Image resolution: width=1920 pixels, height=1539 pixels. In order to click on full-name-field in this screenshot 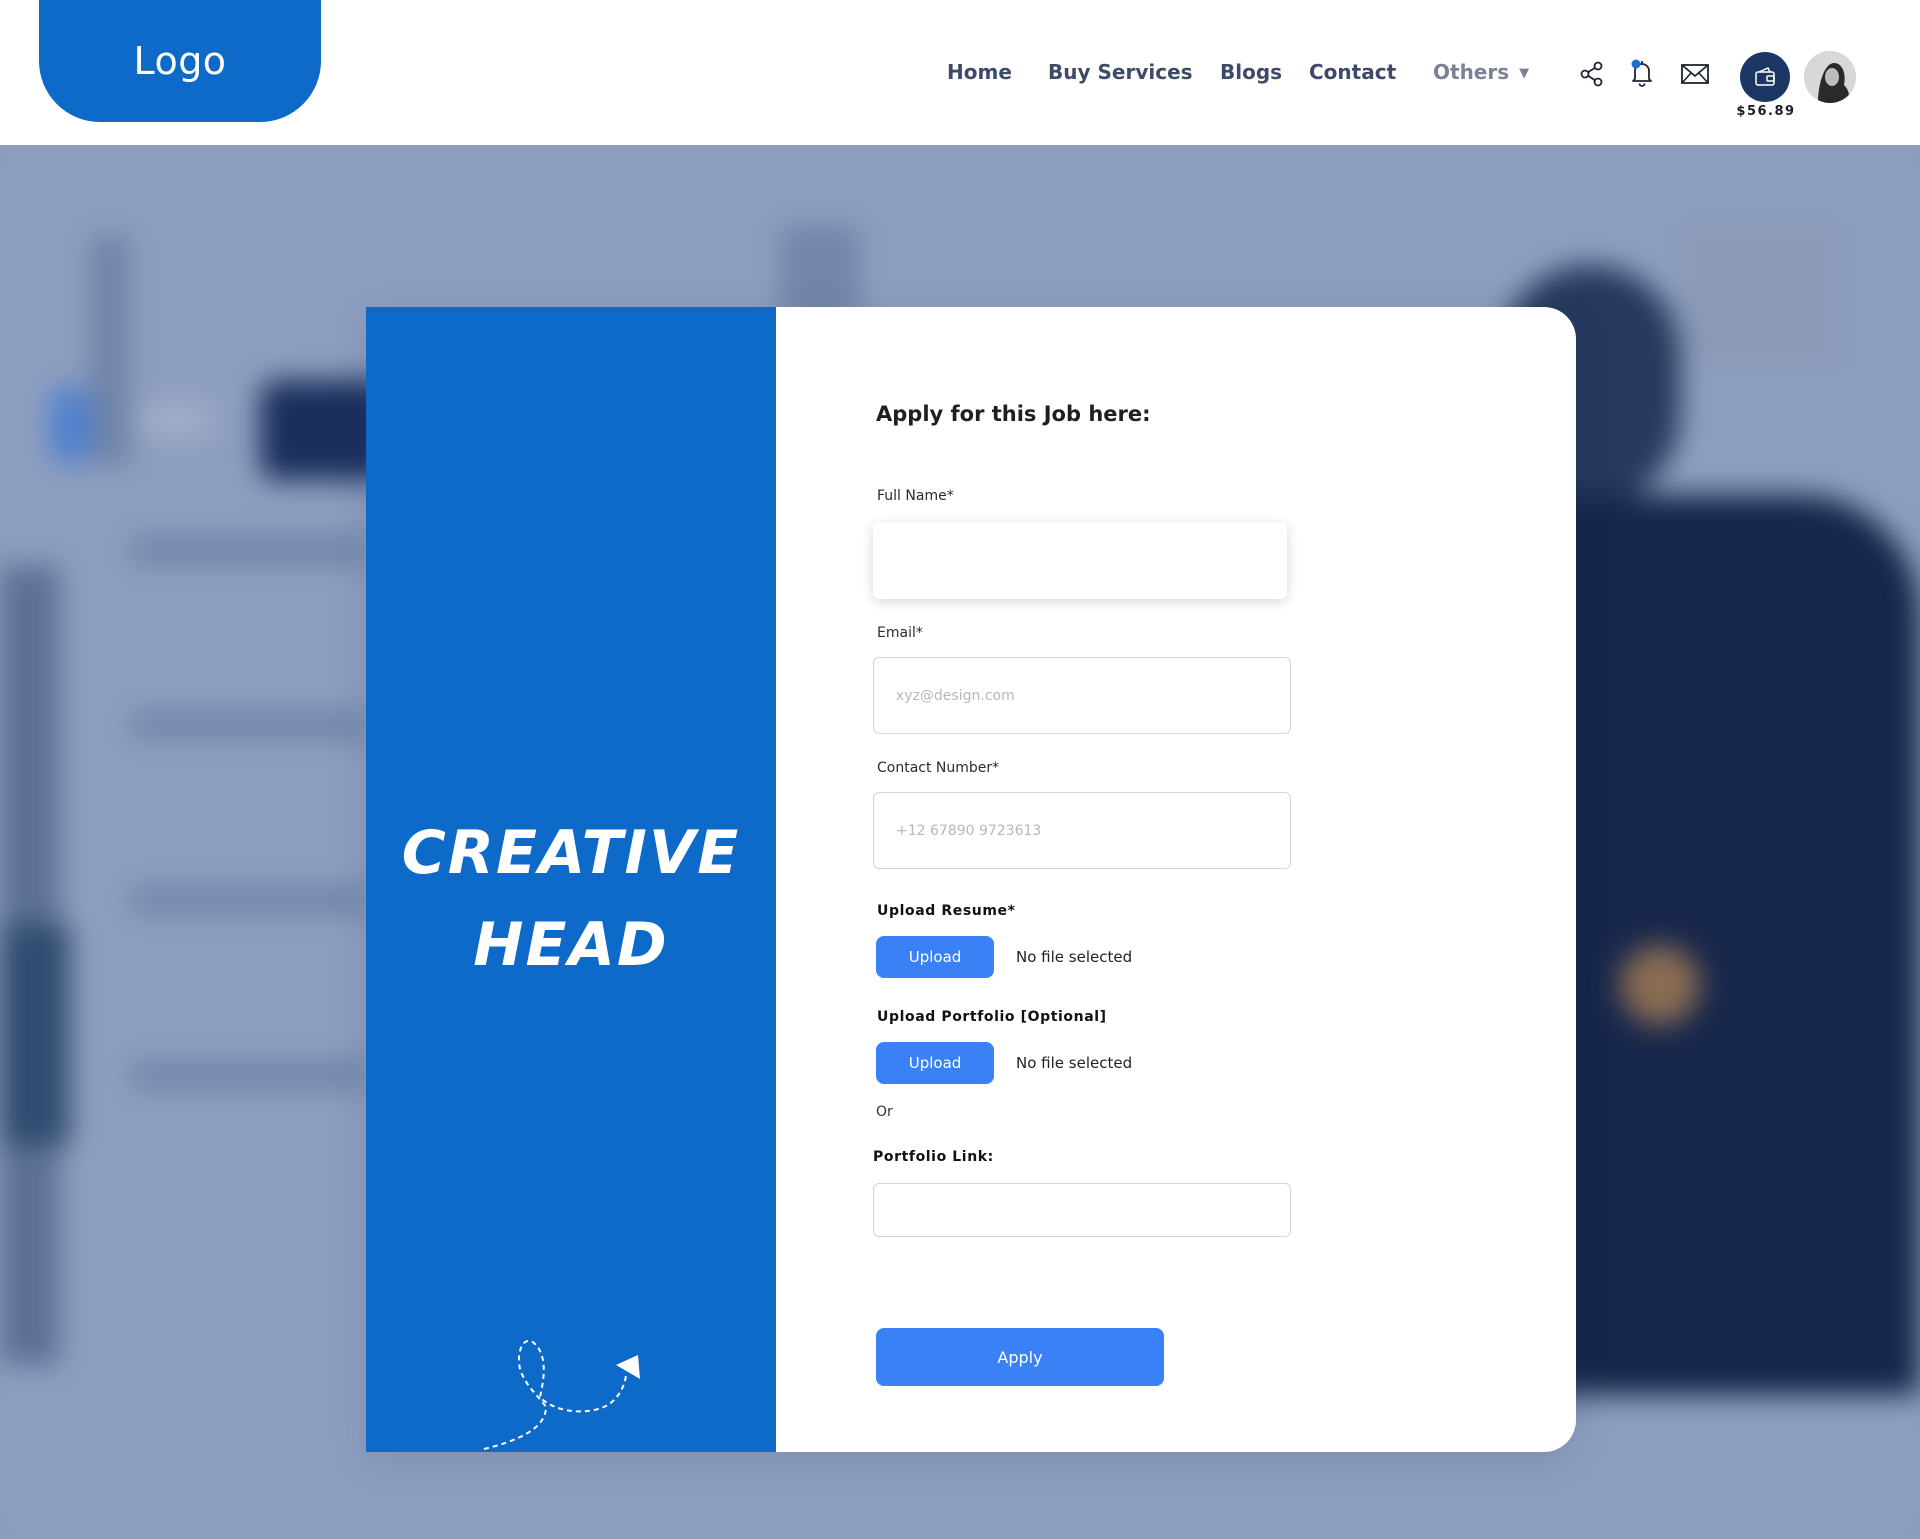, I will do `click(1080, 560)`.